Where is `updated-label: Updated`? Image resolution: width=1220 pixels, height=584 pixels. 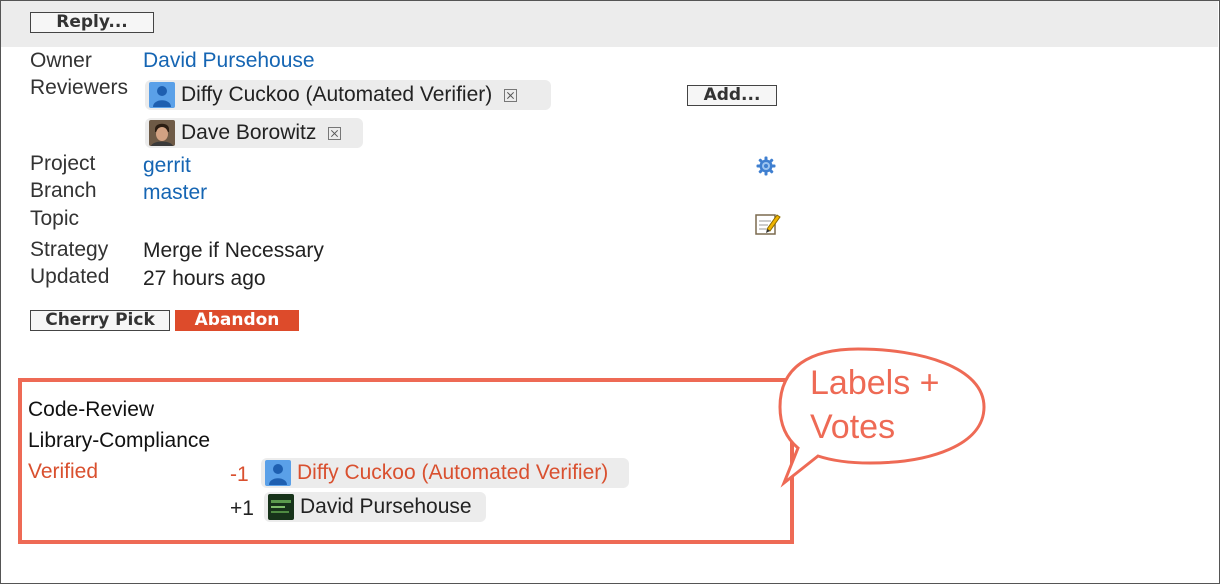 updated-label: Updated is located at coordinates (70, 276).